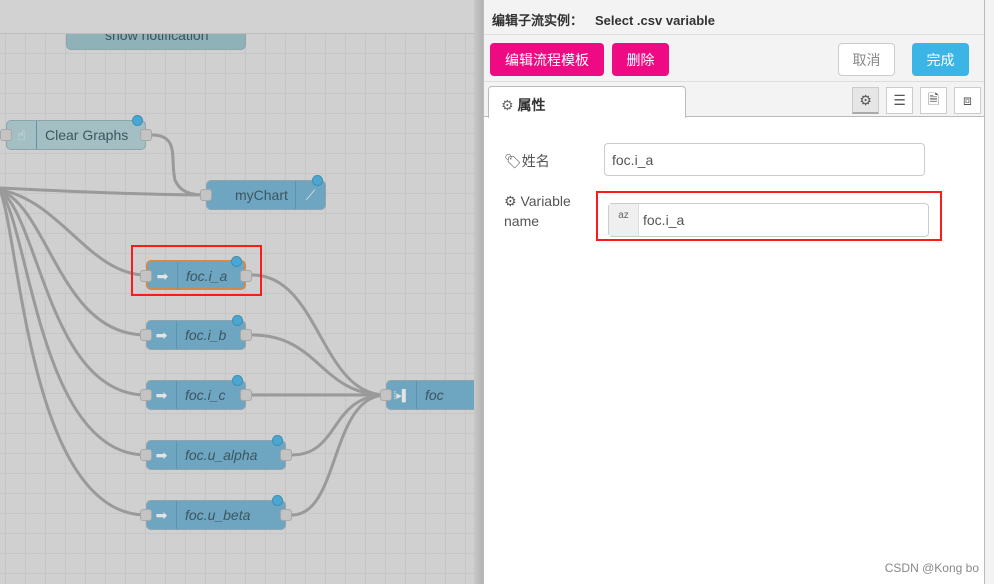 The height and width of the screenshot is (584, 994). I want to click on title-prefix: 编辑子流实例：, so click(538, 20).